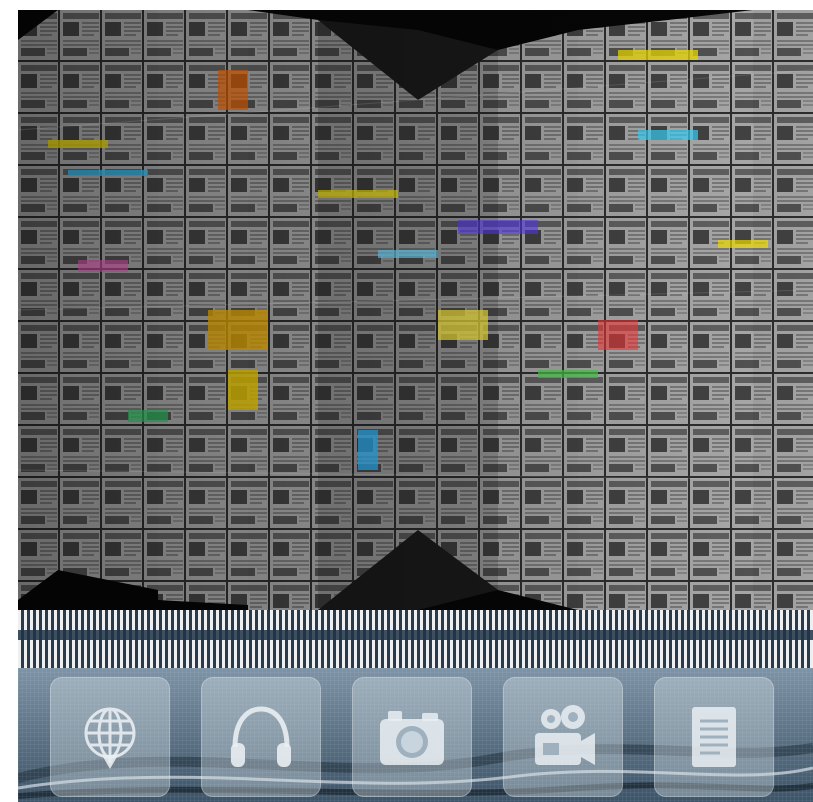  I want to click on document-icon, so click(714, 737).